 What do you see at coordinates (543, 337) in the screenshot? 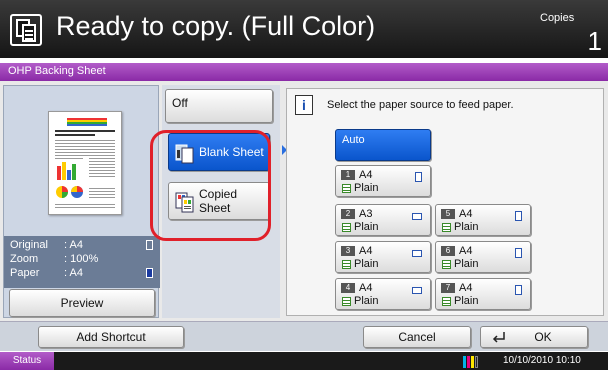
I see `ok-label: OK` at bounding box center [543, 337].